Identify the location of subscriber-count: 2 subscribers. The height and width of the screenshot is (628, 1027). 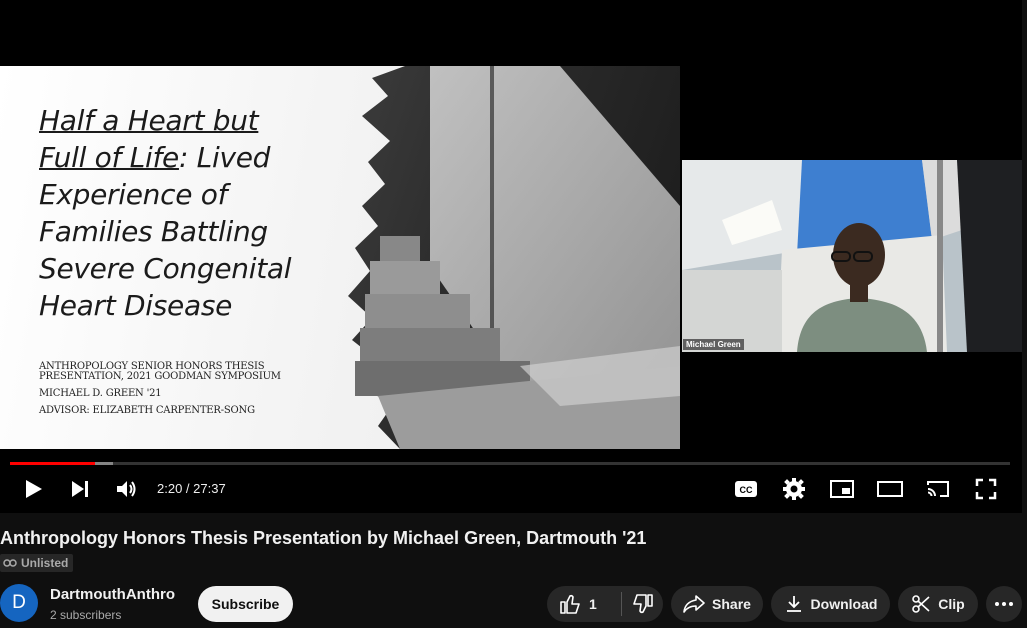
(86, 615).